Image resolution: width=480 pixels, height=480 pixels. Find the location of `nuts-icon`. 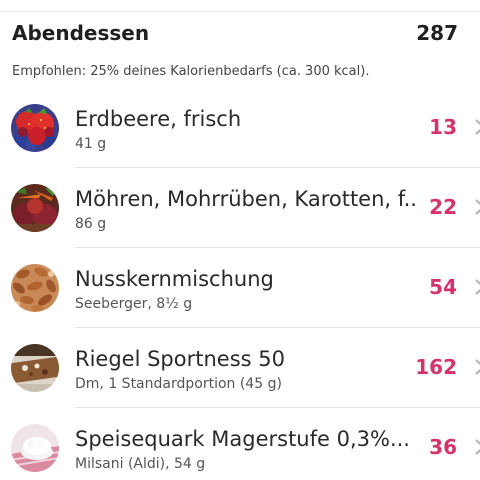

nuts-icon is located at coordinates (35, 288).